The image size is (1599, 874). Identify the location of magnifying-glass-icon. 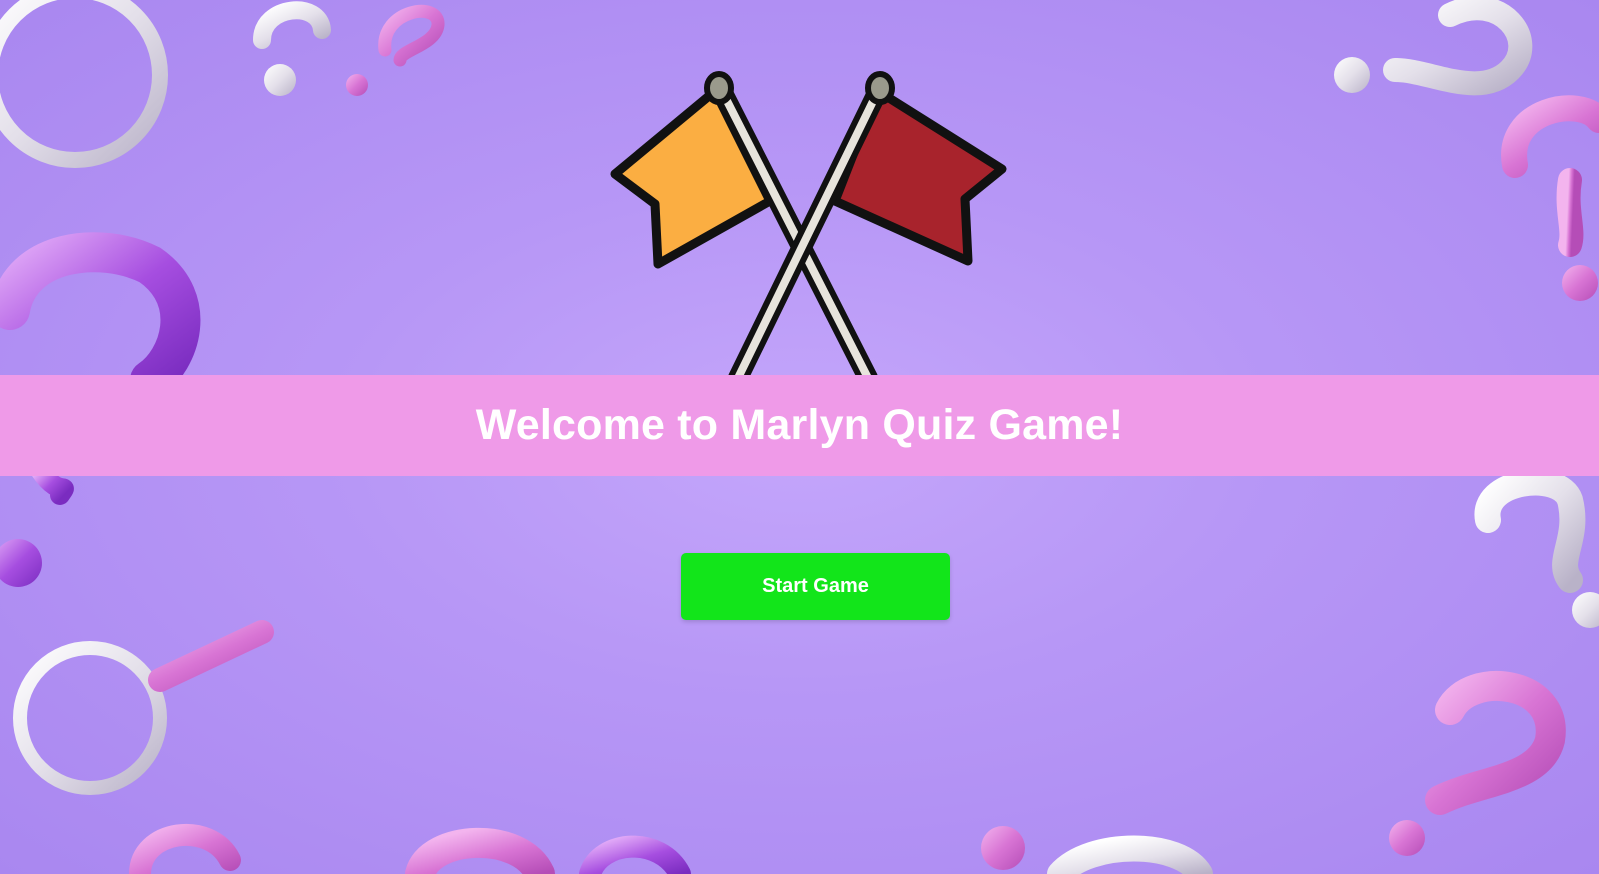
(143, 707).